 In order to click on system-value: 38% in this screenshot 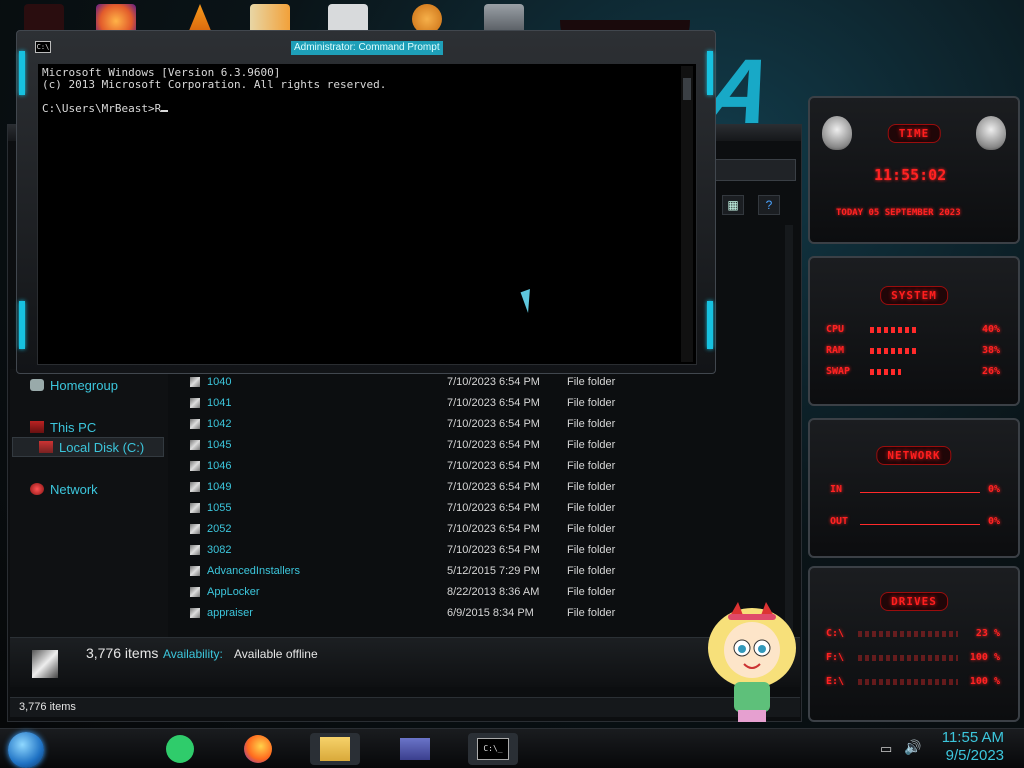, I will do `click(990, 350)`.